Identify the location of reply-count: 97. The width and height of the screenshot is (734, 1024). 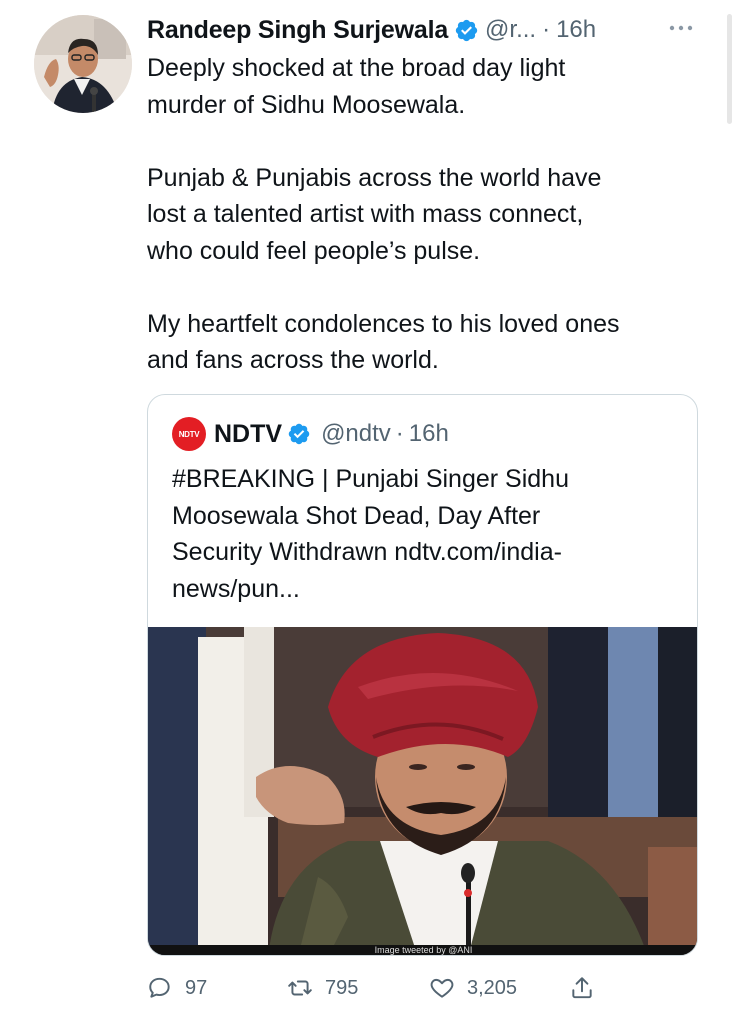
(196, 987).